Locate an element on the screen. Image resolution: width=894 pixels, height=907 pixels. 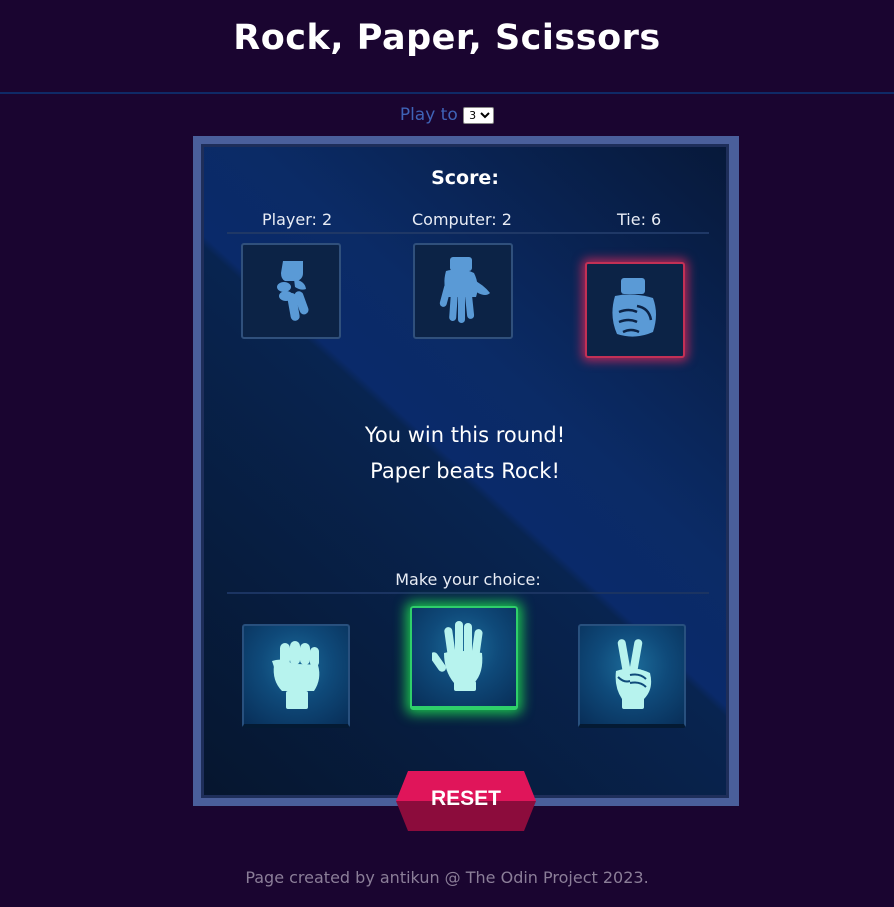
rock-button is located at coordinates (296, 676).